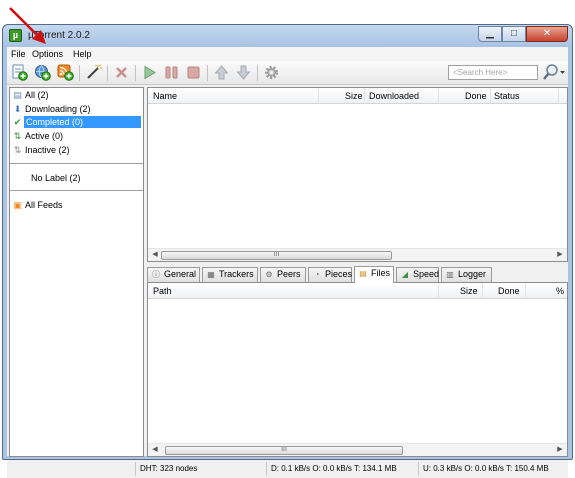  Describe the element at coordinates (149, 72) in the screenshot. I see `start-button` at that location.